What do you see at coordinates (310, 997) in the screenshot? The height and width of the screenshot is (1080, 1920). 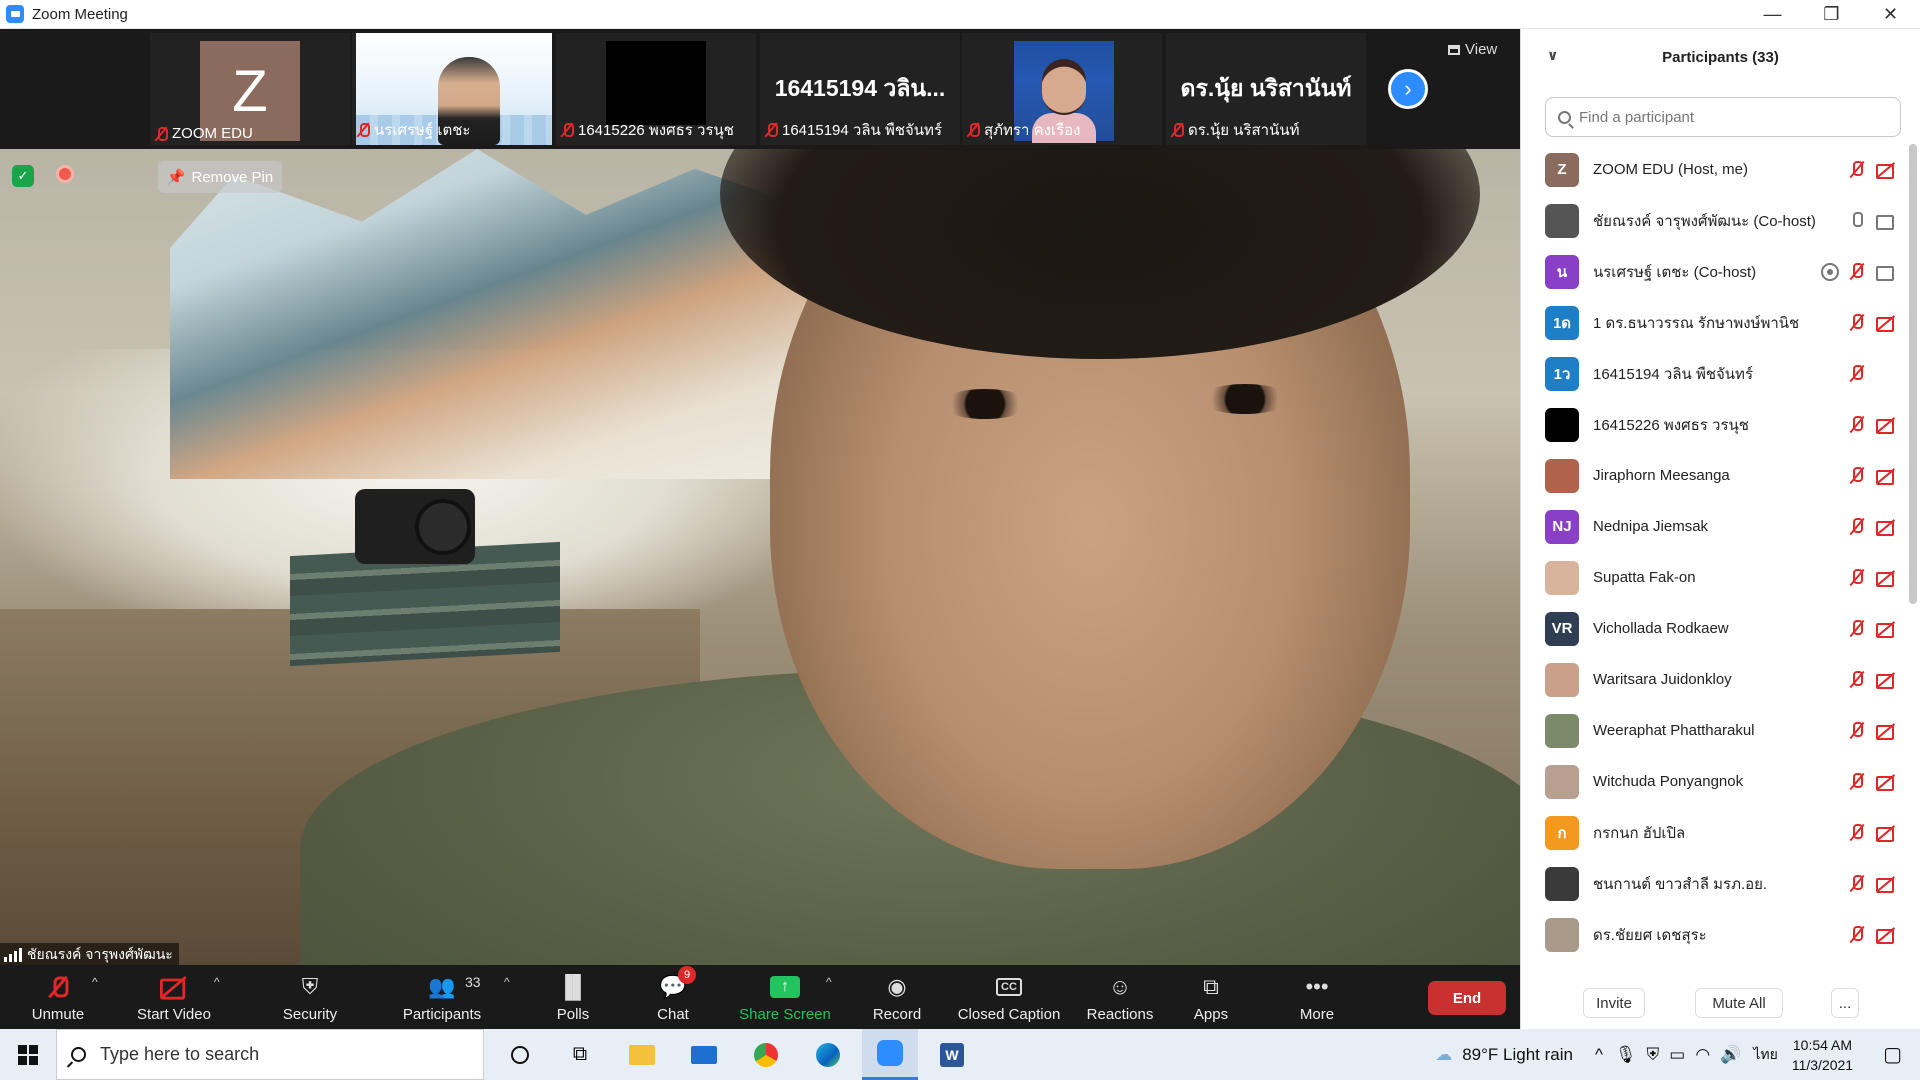 I see `security-button: ⛨ Security` at bounding box center [310, 997].